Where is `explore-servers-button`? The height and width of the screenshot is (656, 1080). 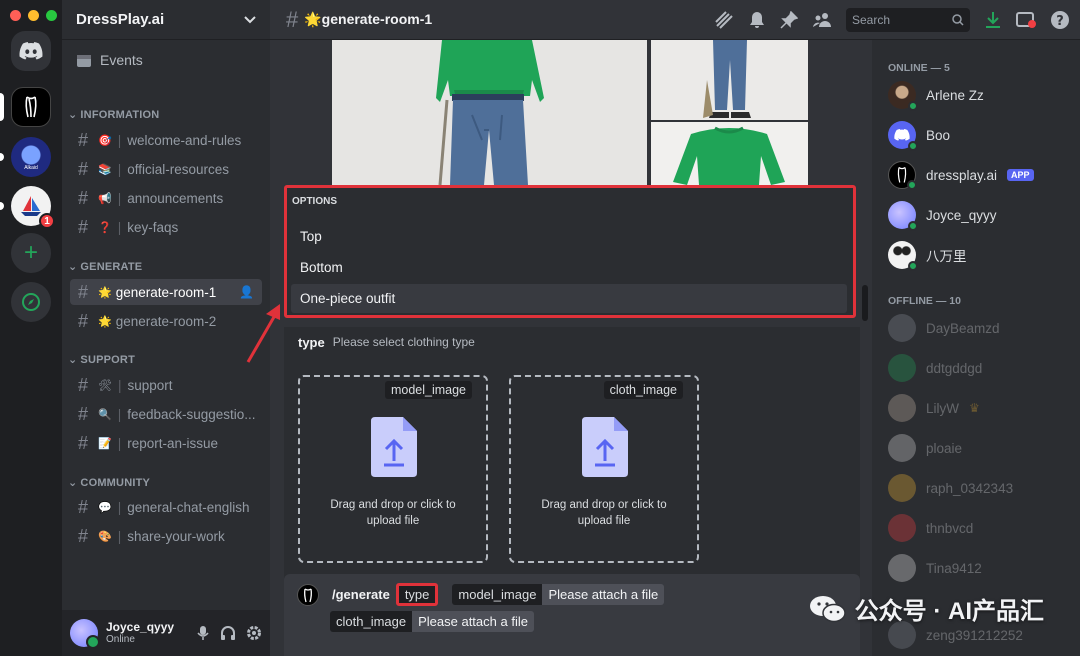 explore-servers-button is located at coordinates (31, 302).